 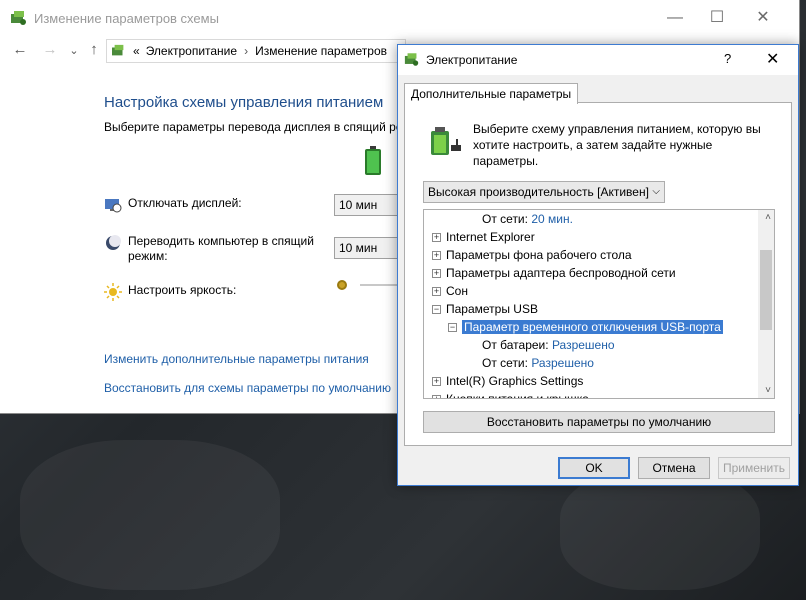 I want to click on power-plan-select: Высокая производительность [Активен] ⌵, so click(x=544, y=192).